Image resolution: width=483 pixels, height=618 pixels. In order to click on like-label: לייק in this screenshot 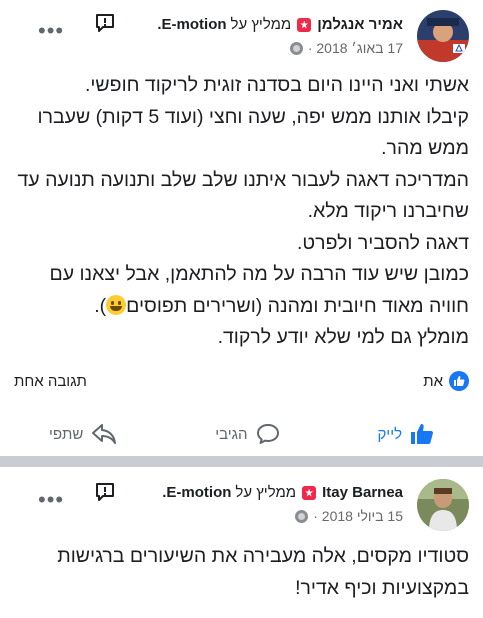, I will do `click(390, 434)`.